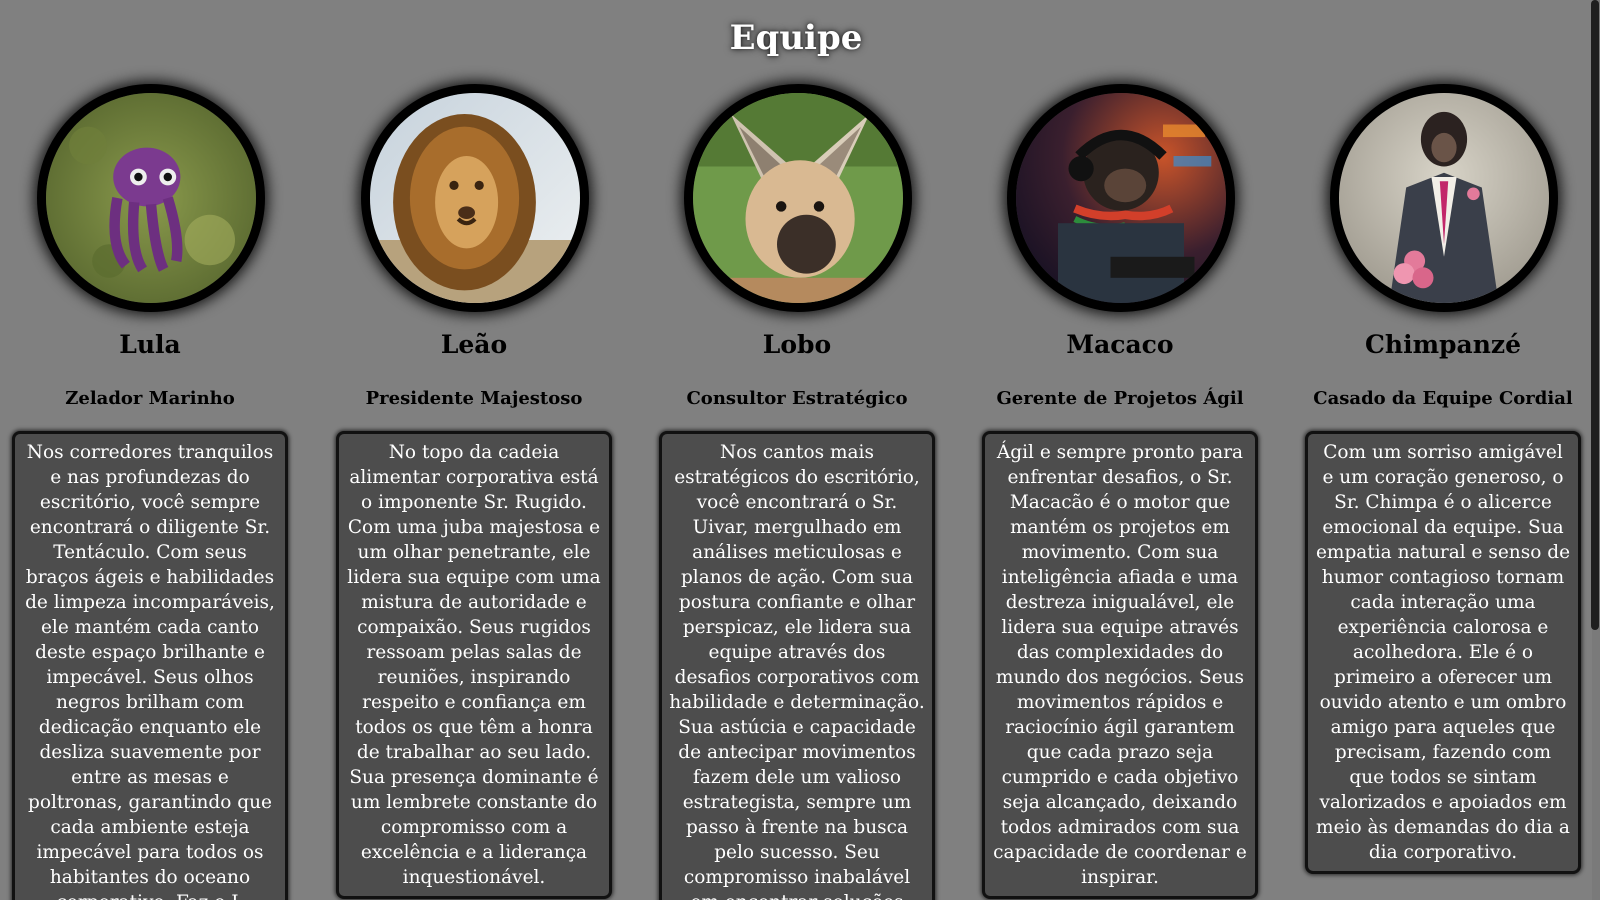 The height and width of the screenshot is (900, 1600). I want to click on maned-wolf-photo-icon, so click(798, 198).